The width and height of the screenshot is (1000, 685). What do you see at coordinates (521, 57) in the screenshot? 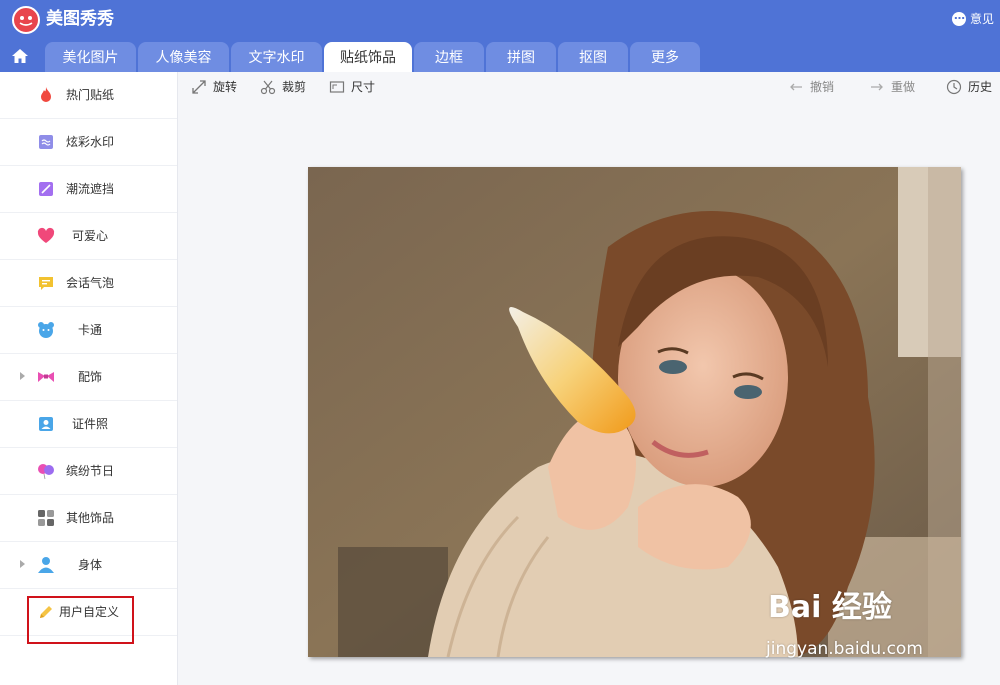
I see `tab-collage: 拼图` at bounding box center [521, 57].